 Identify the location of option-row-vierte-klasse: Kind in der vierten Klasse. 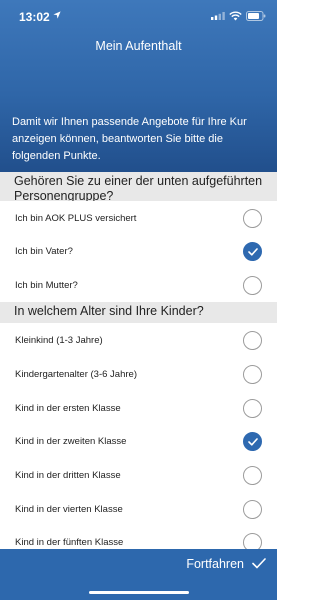
(138, 510).